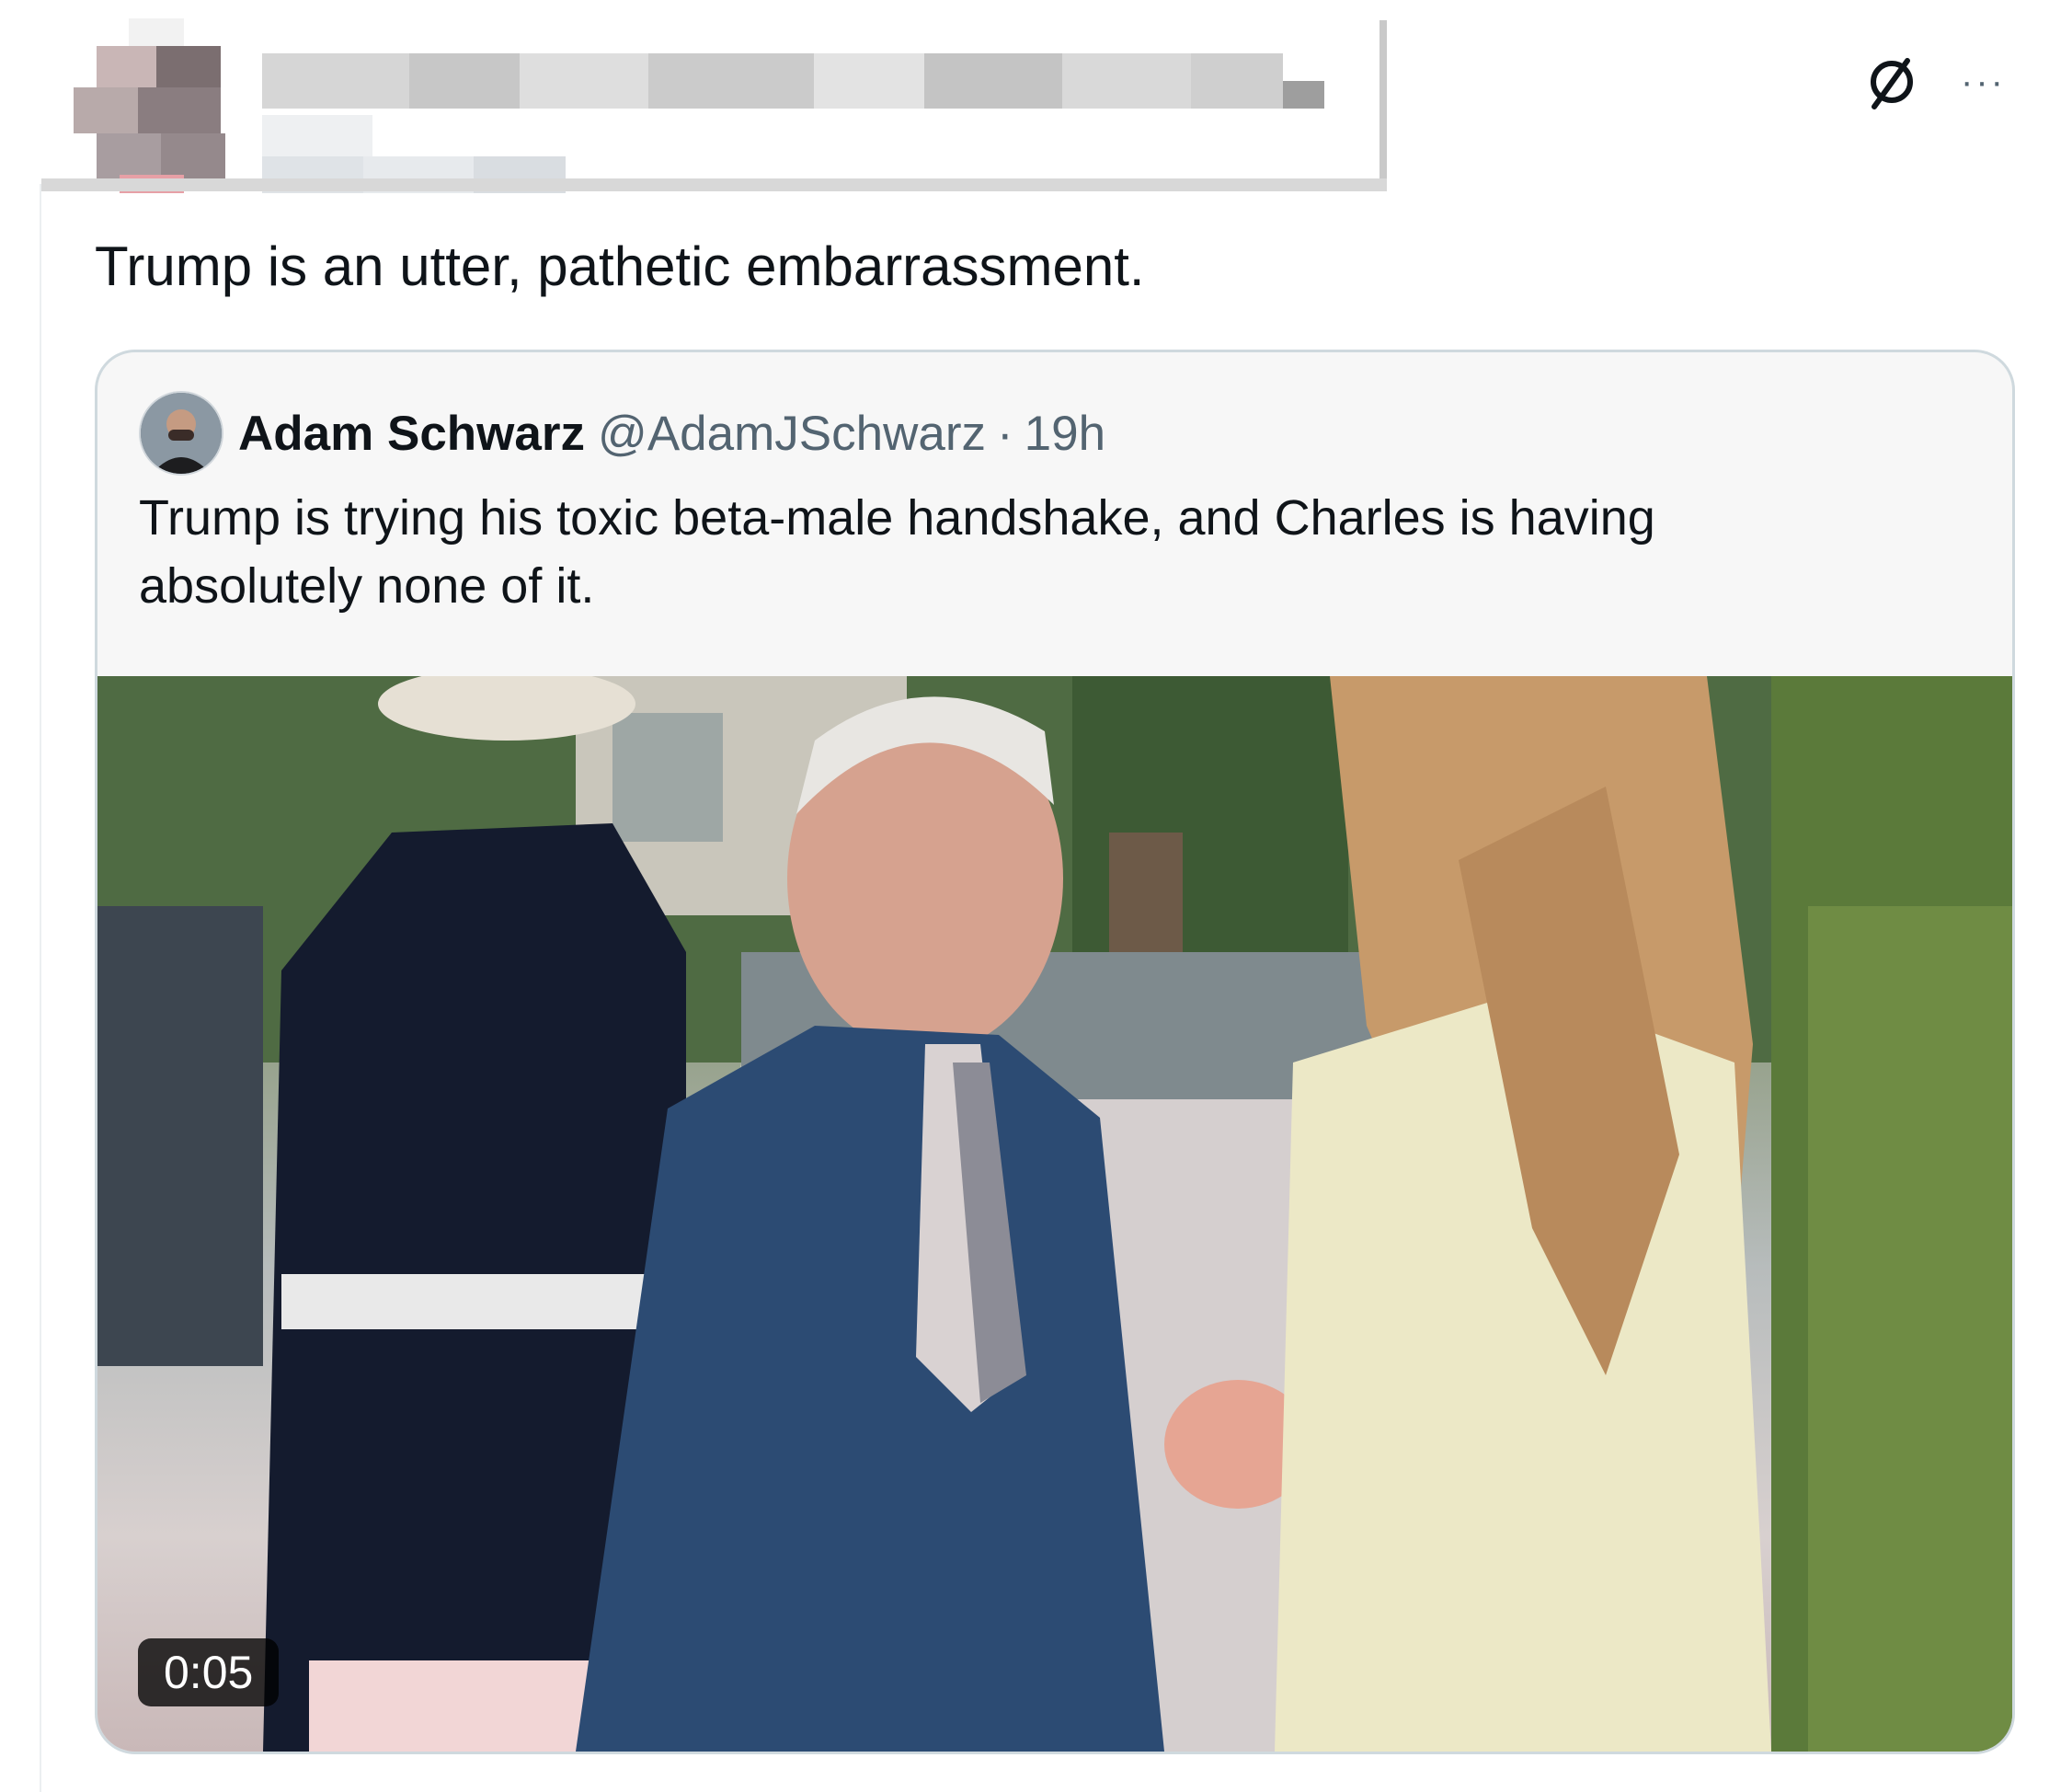  What do you see at coordinates (1983, 81) in the screenshot?
I see `more-options-icon: ···` at bounding box center [1983, 81].